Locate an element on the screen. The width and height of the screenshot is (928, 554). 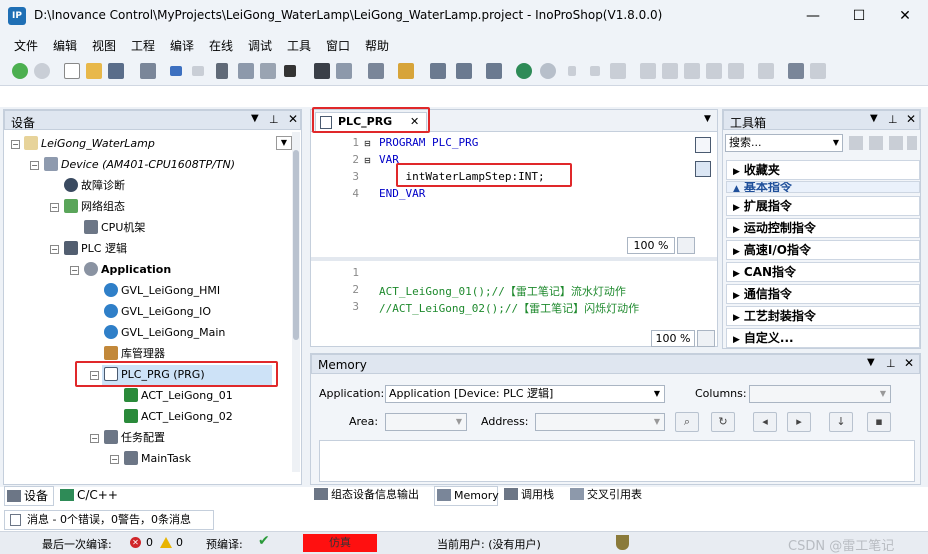
login-icon is located at coordinates (524, 71).